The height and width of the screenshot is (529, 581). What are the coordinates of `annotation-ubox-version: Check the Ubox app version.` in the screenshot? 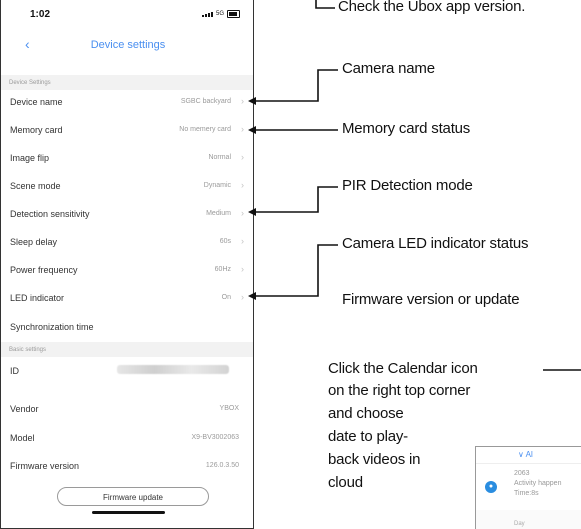 It's located at (432, 7).